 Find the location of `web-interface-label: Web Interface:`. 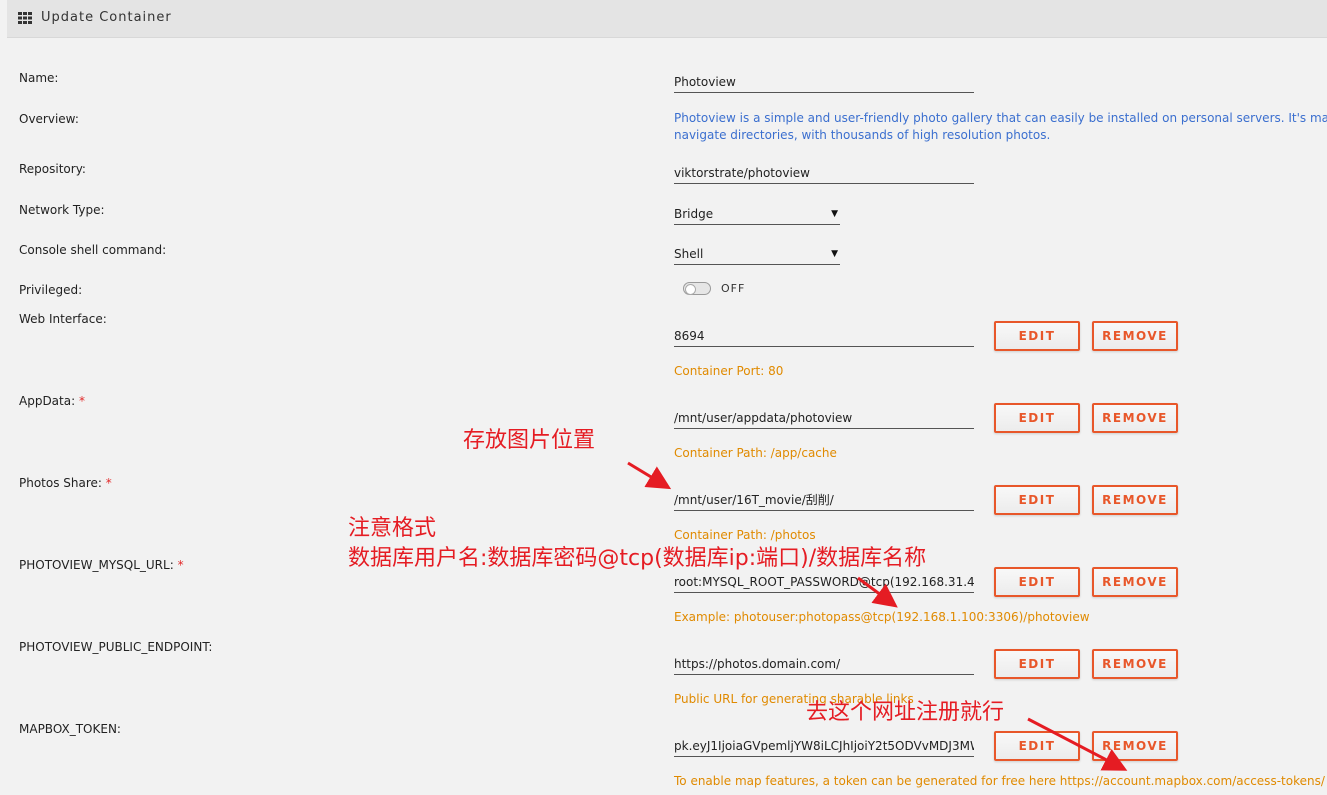

web-interface-label: Web Interface: is located at coordinates (63, 319).